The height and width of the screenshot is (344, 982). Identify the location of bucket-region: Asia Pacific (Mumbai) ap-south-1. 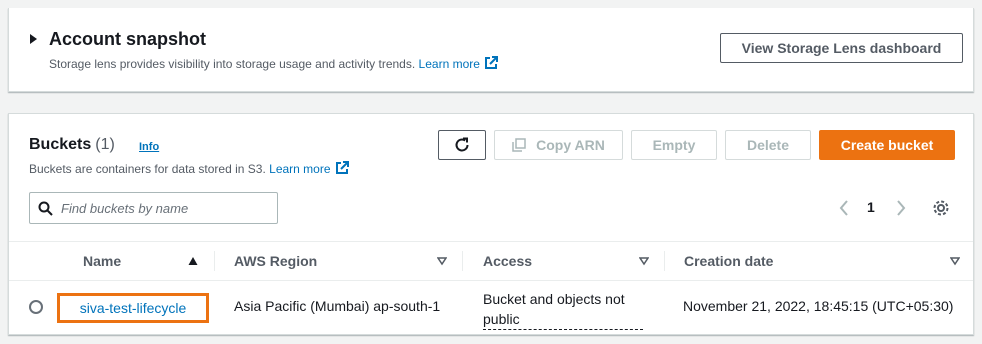
(337, 306).